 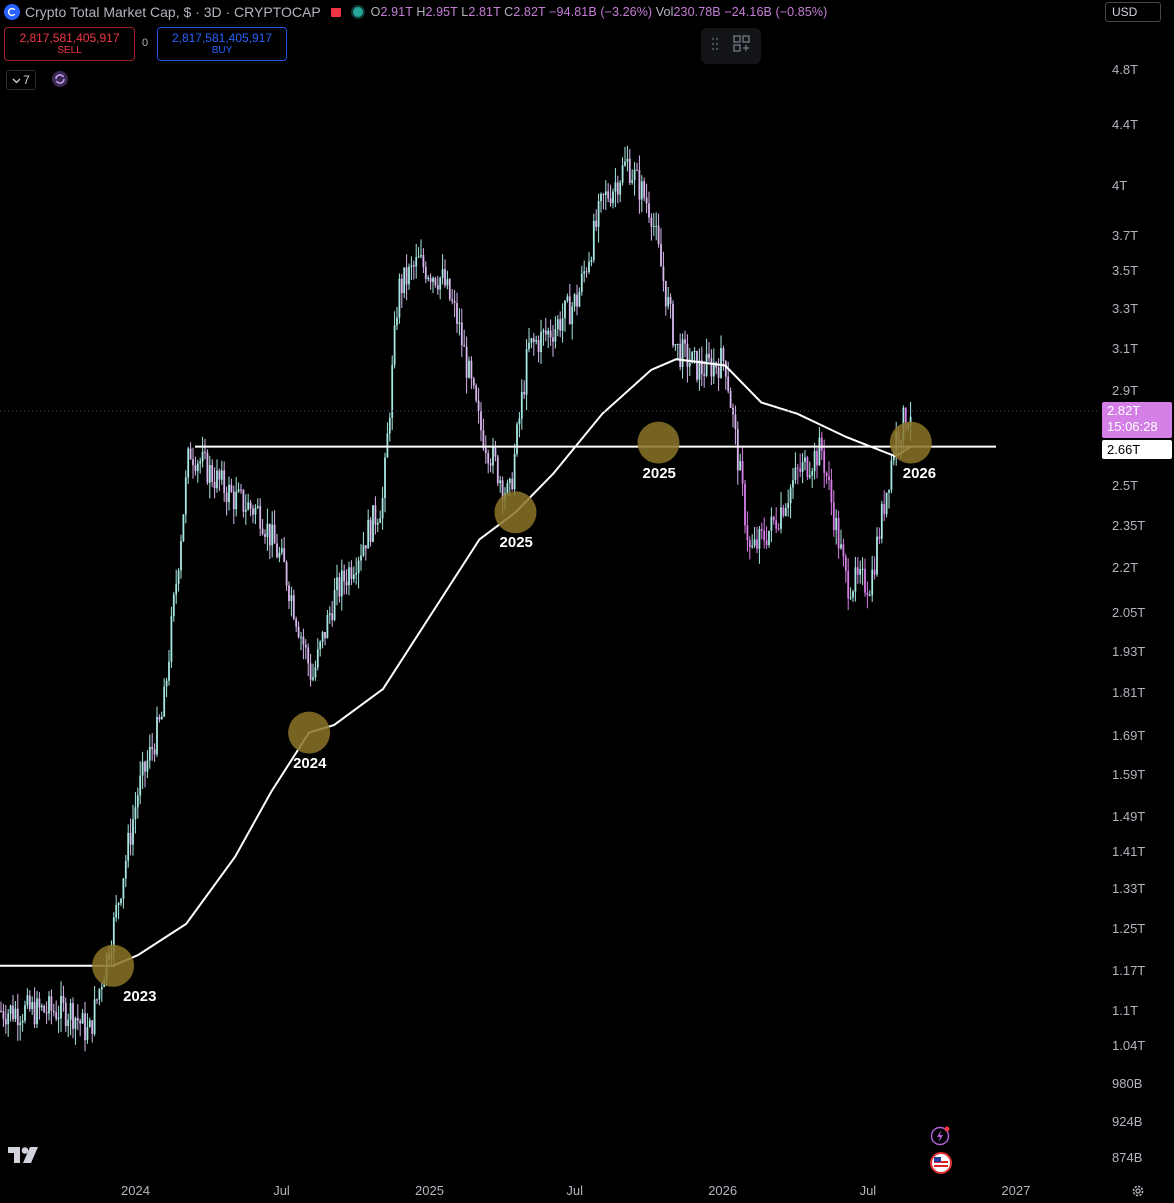 What do you see at coordinates (222, 44) in the screenshot?
I see `buy-button: 2,817,581,405,917 BUY` at bounding box center [222, 44].